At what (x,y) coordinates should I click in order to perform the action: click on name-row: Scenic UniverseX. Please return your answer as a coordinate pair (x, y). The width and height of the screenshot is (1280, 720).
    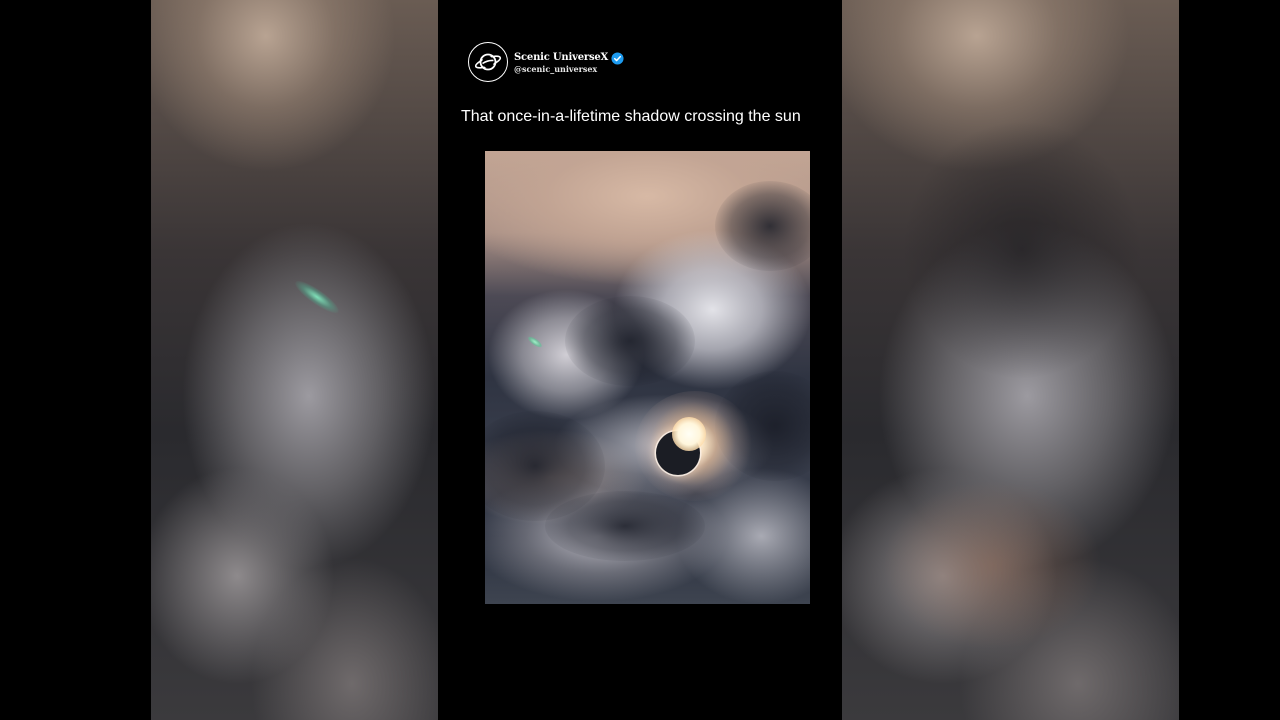
    Looking at the image, I should click on (569, 58).